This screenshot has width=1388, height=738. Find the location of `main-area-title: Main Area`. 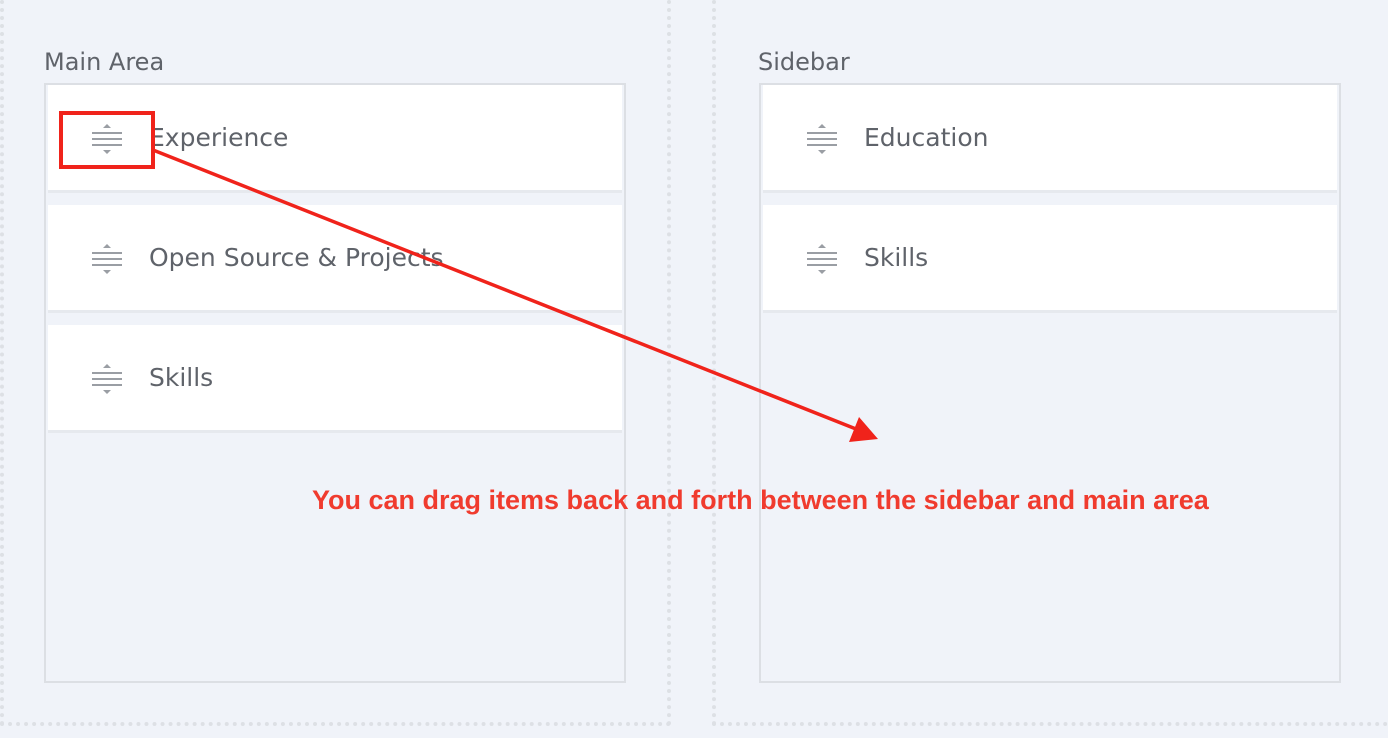

main-area-title: Main Area is located at coordinates (104, 62).